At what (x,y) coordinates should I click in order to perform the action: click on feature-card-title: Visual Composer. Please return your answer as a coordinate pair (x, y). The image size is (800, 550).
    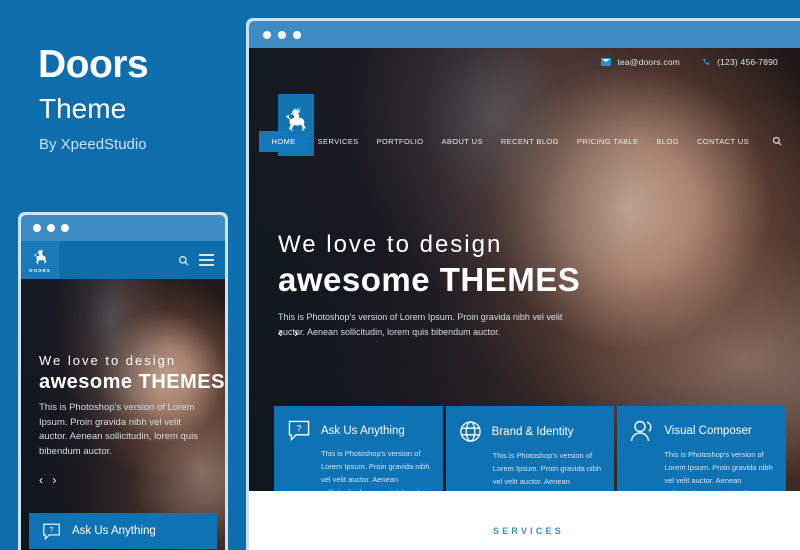
    Looking at the image, I should click on (708, 431).